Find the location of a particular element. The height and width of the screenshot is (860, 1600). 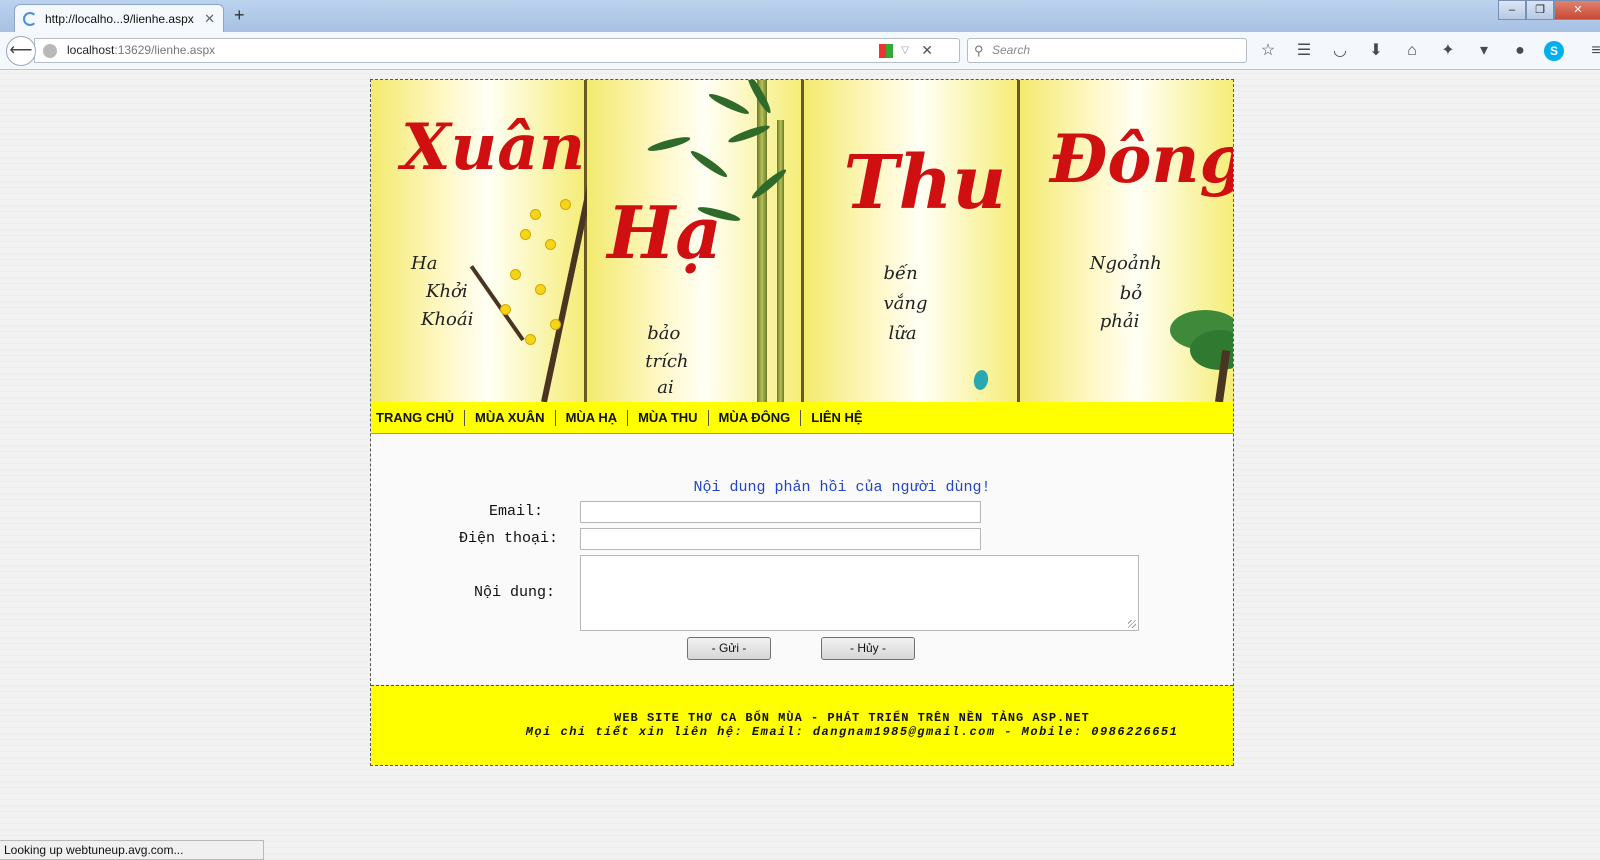

menu-item-mua-dong: MÙA ĐÔNG is located at coordinates (755, 417).